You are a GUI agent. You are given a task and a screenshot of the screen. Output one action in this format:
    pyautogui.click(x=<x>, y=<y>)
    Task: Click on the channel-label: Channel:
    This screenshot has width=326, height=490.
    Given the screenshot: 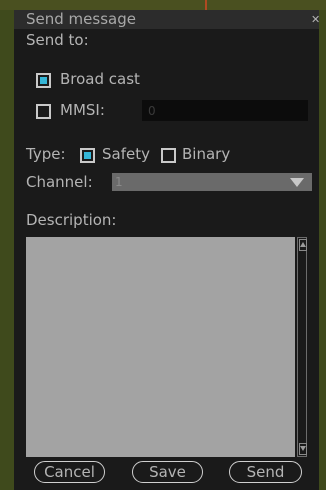 What is the action you would take?
    pyautogui.click(x=59, y=182)
    